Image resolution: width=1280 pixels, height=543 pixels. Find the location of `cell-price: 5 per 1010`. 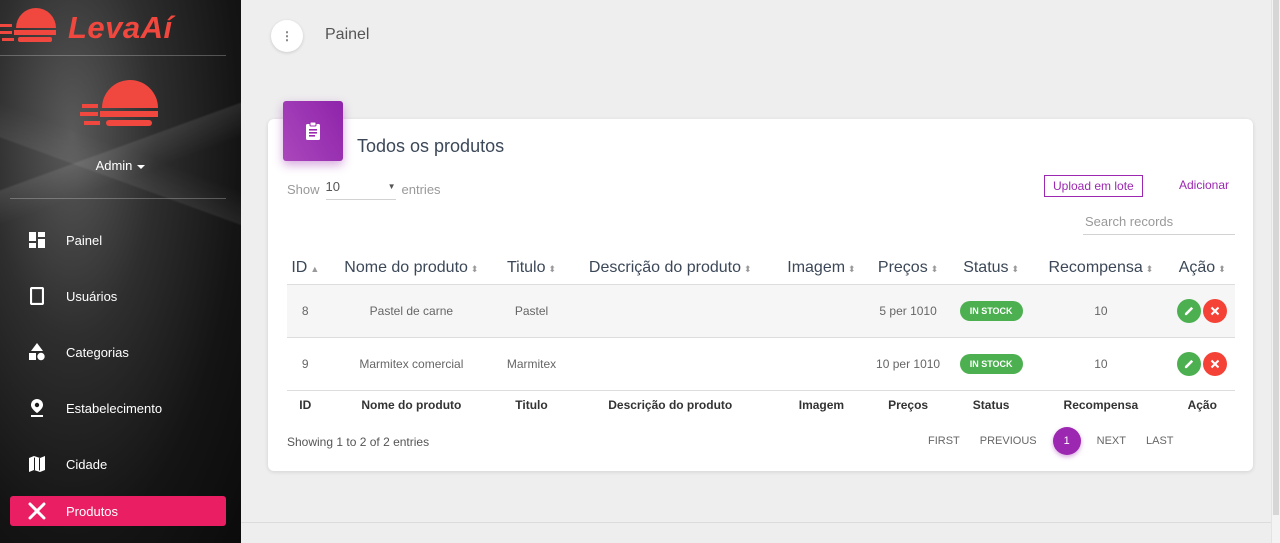

cell-price: 5 per 1010 is located at coordinates (908, 310).